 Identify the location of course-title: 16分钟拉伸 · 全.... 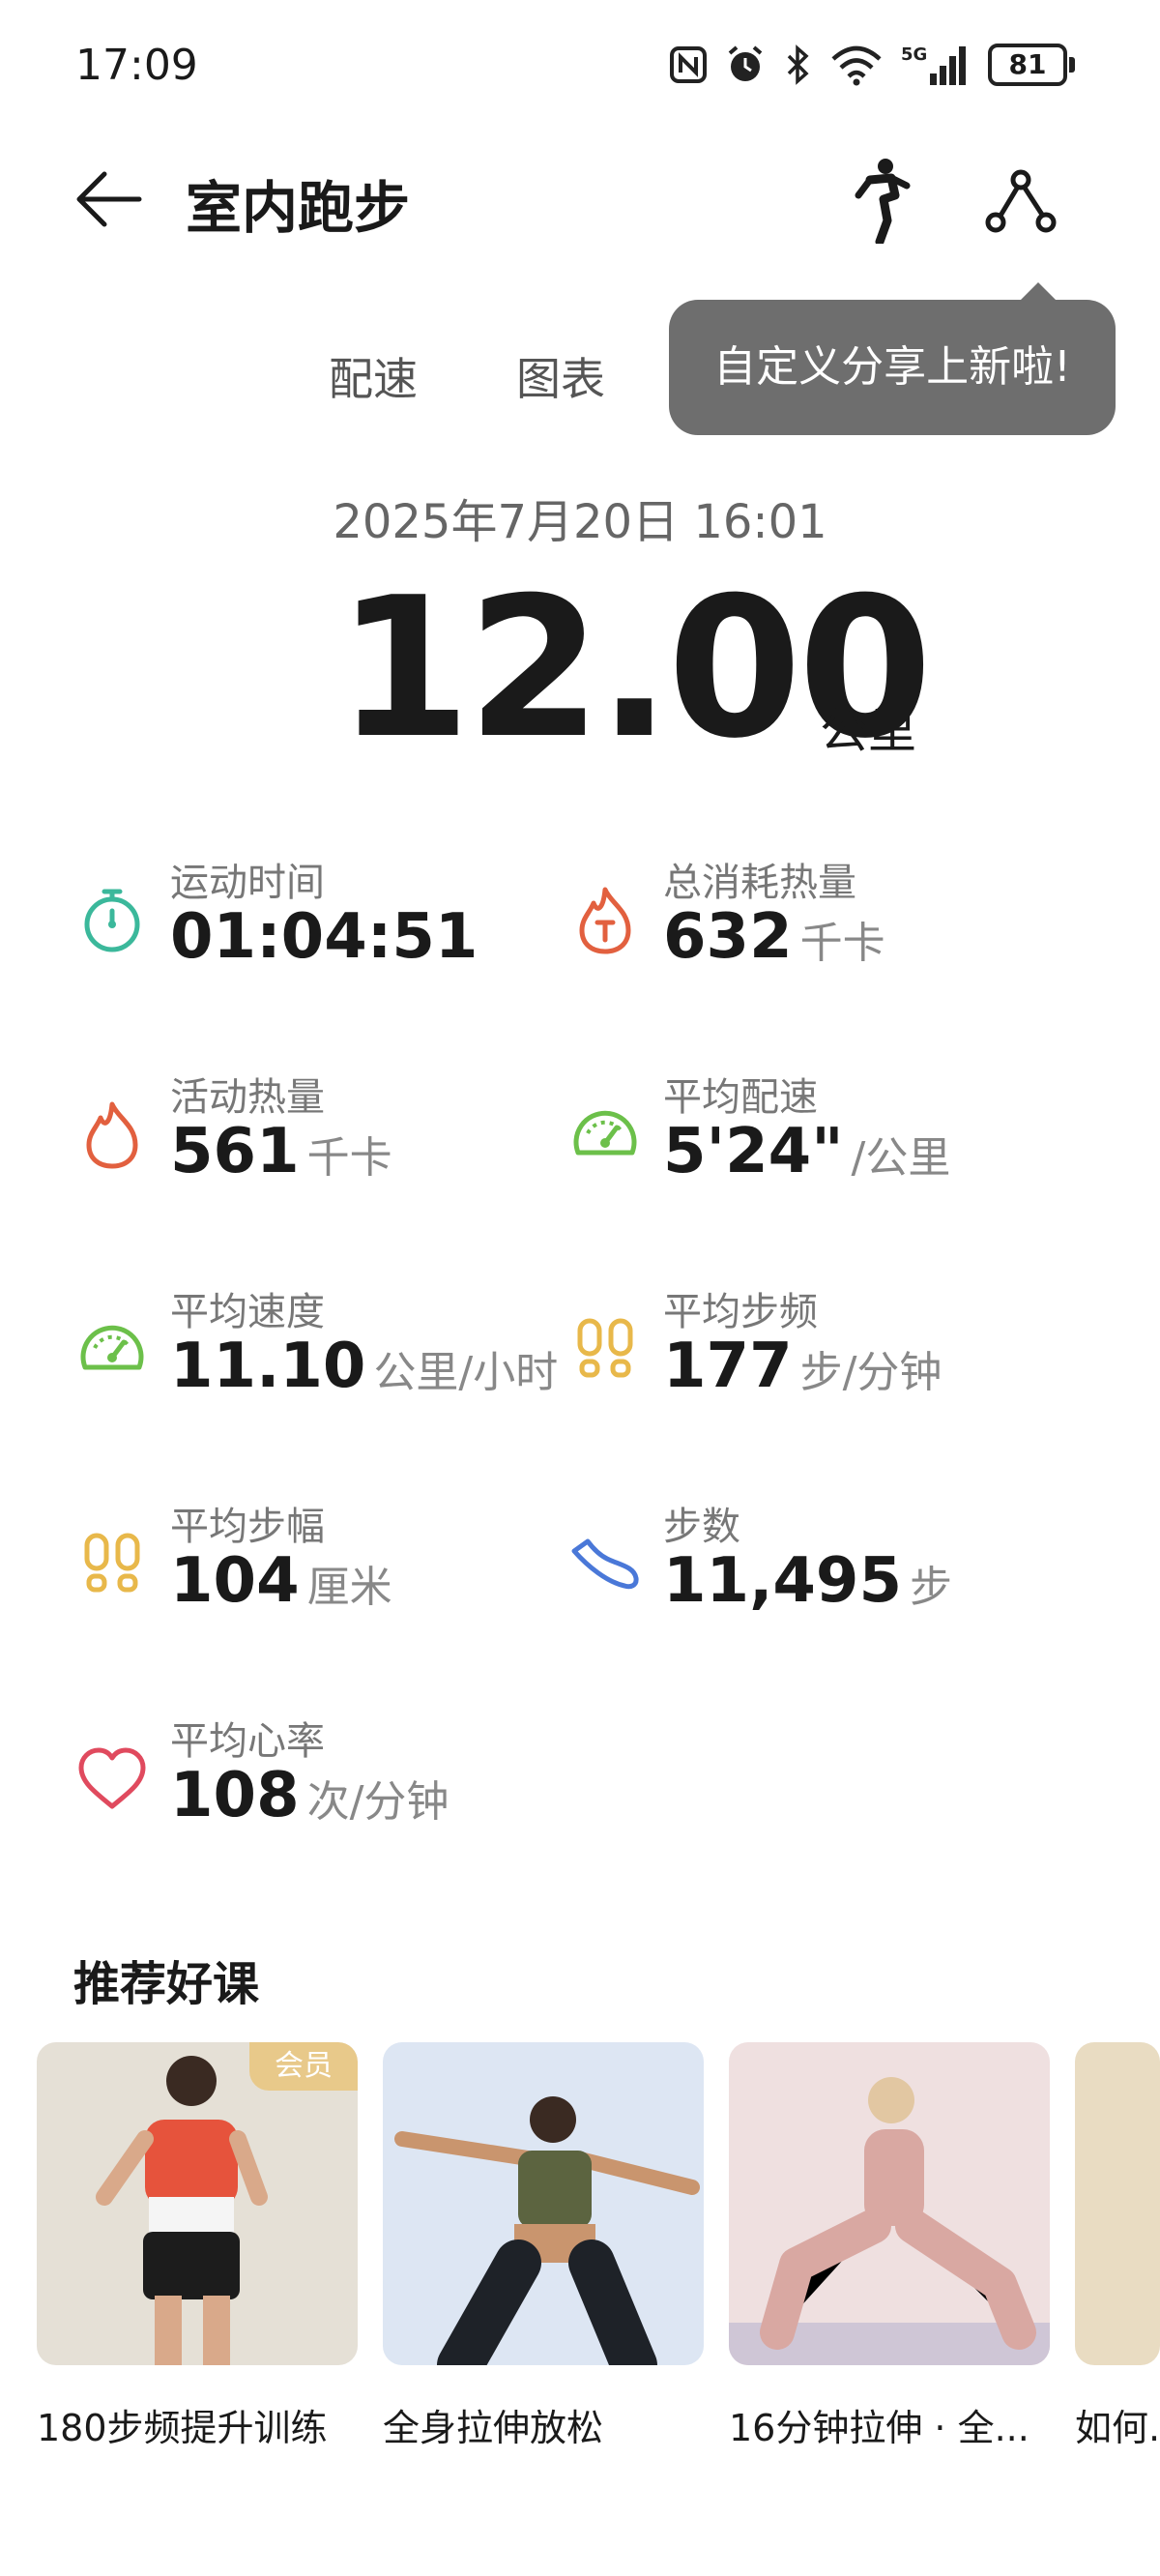
(880, 2428).